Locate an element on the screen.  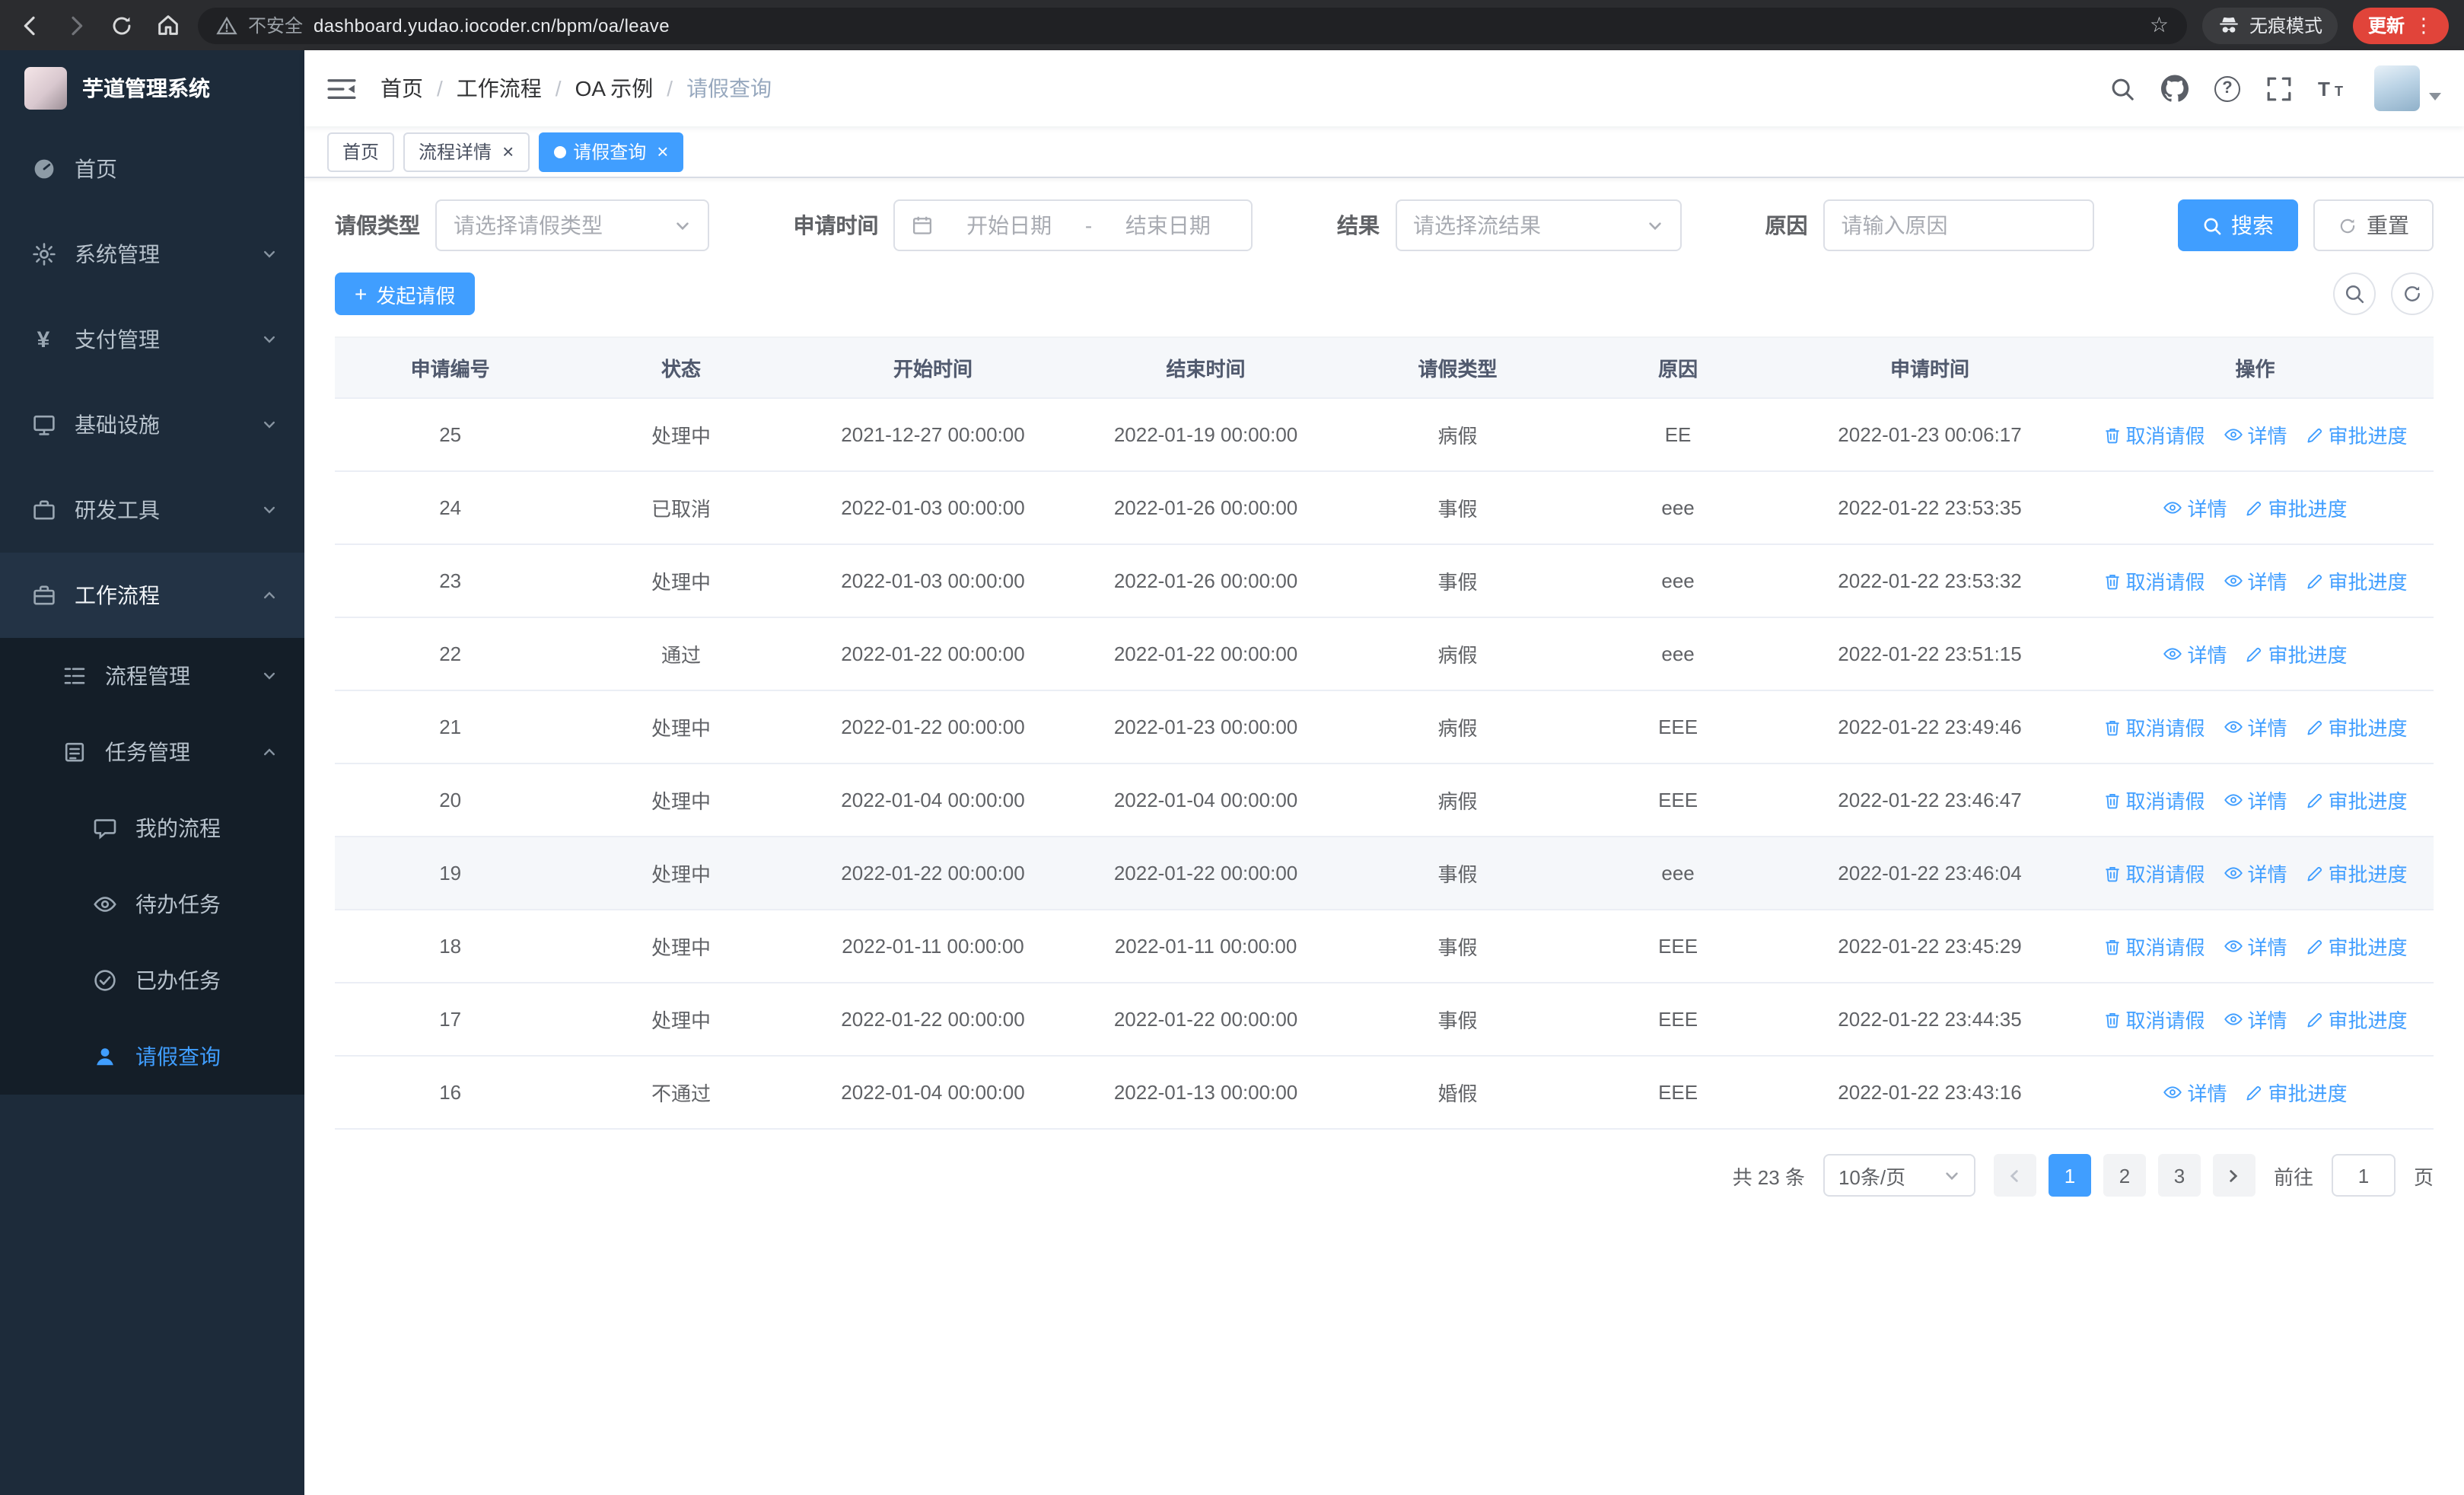
sidebar-item-payment: ¥ 支付管理 is located at coordinates (152, 339).